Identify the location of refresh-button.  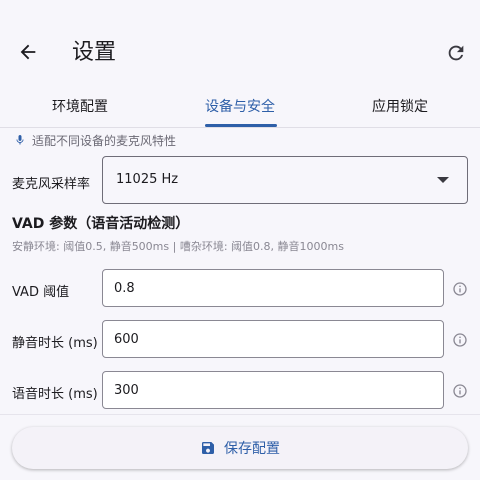
(456, 53).